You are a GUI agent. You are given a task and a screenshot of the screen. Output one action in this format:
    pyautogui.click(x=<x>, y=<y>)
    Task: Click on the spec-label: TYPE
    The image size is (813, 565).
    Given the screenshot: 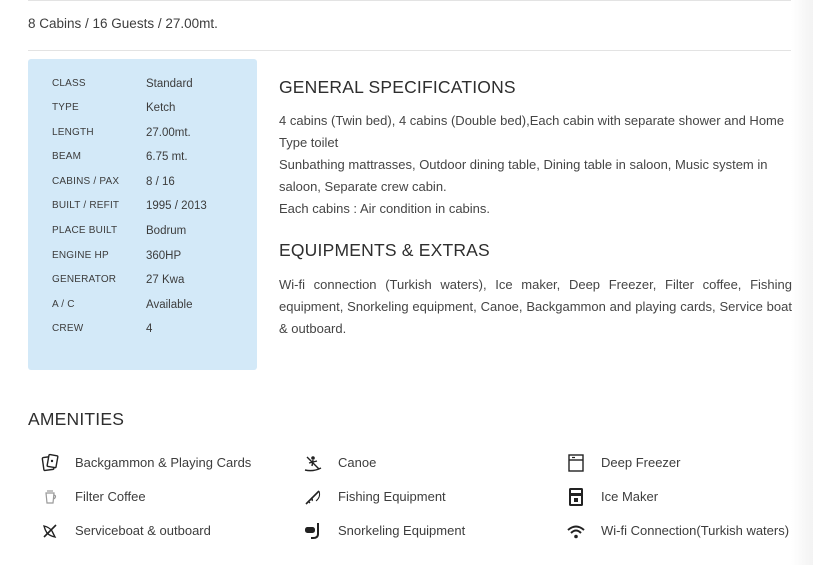 What is the action you would take?
    pyautogui.click(x=65, y=107)
    